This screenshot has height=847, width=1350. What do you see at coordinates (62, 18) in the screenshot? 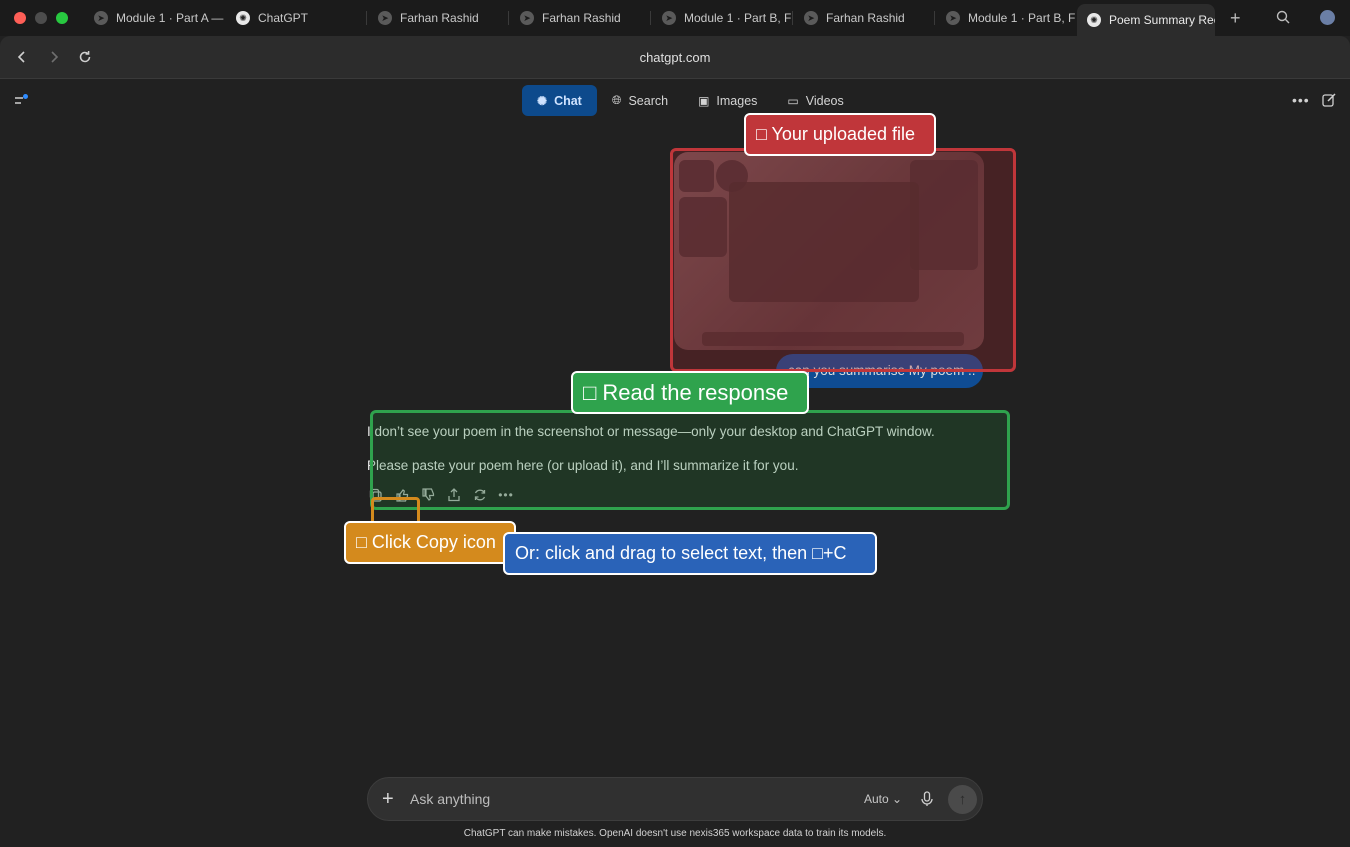
I see `zoom-window-button` at bounding box center [62, 18].